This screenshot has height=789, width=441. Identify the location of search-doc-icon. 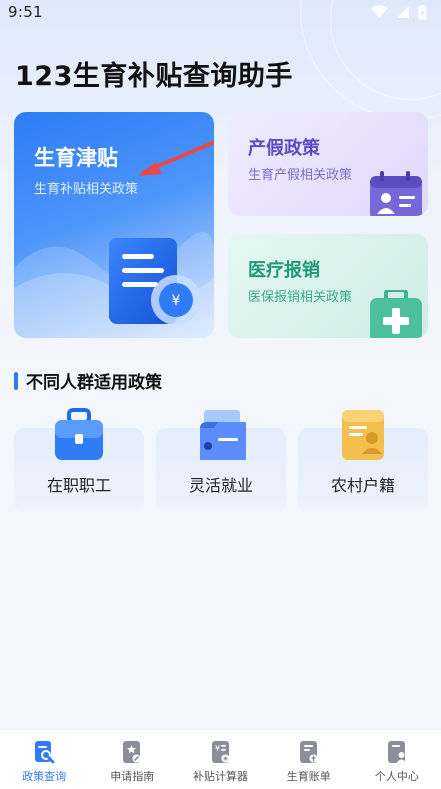
(45, 752).